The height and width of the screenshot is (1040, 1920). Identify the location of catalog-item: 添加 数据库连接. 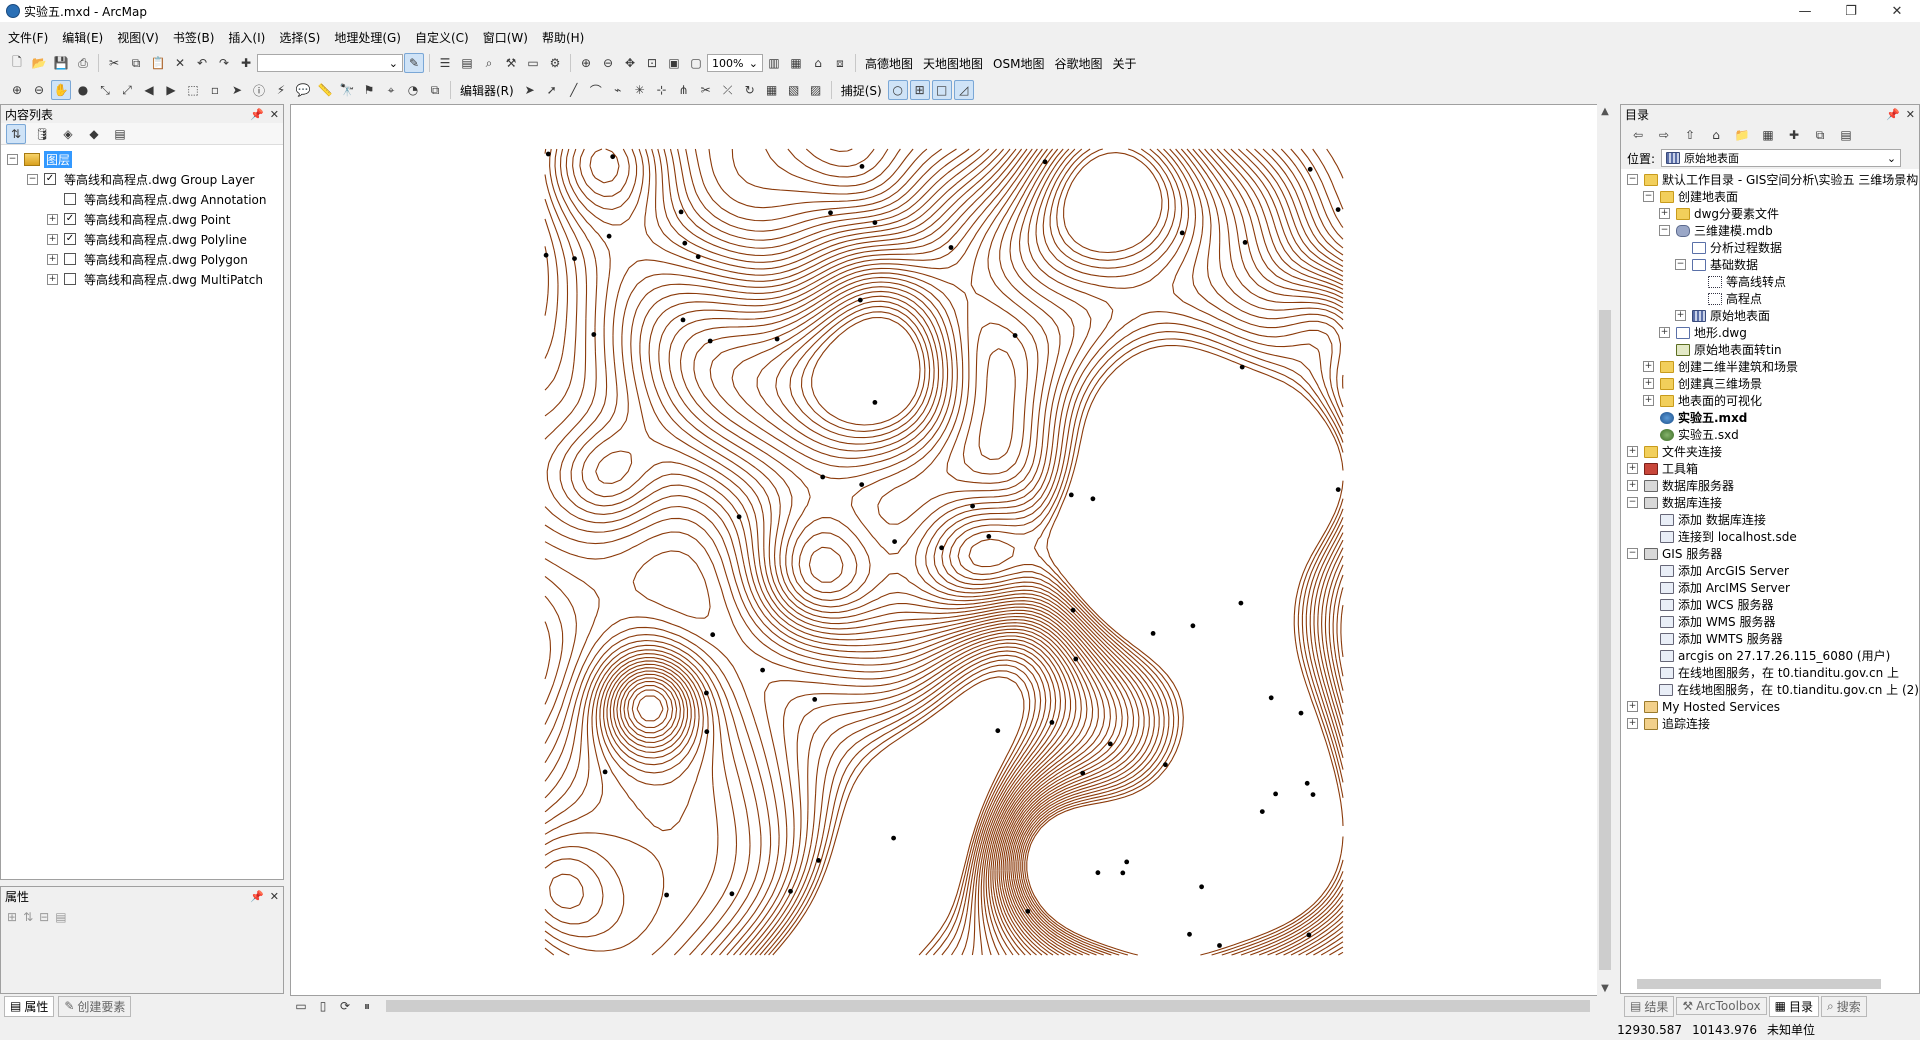
(1773, 519).